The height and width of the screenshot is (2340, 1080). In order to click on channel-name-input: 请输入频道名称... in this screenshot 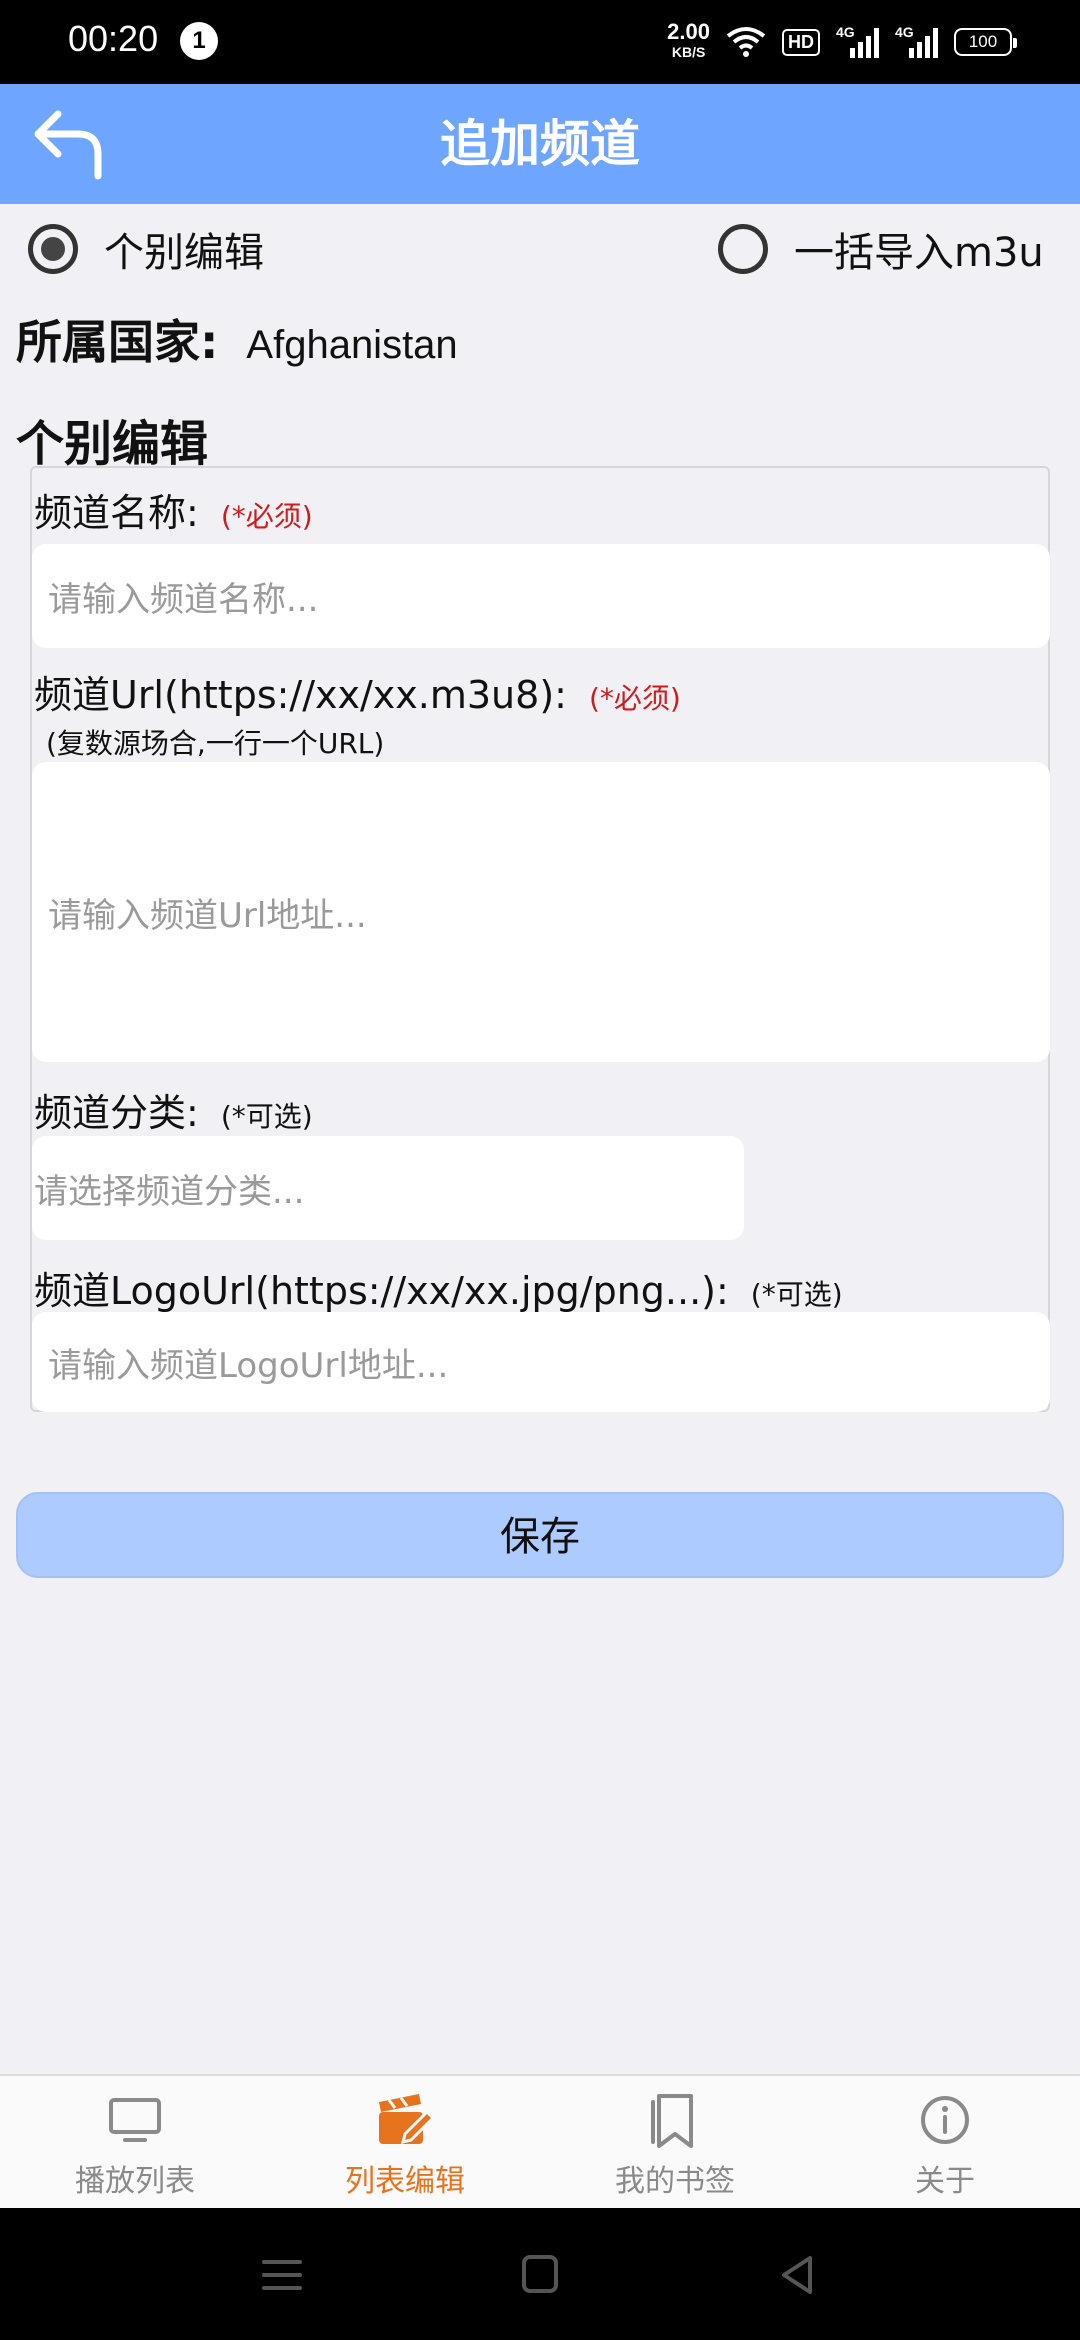, I will do `click(541, 596)`.